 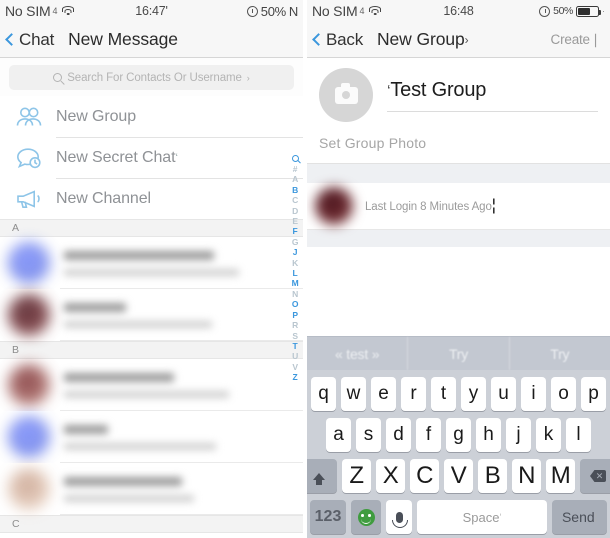 What do you see at coordinates (503, 394) in the screenshot?
I see `key-u: u` at bounding box center [503, 394].